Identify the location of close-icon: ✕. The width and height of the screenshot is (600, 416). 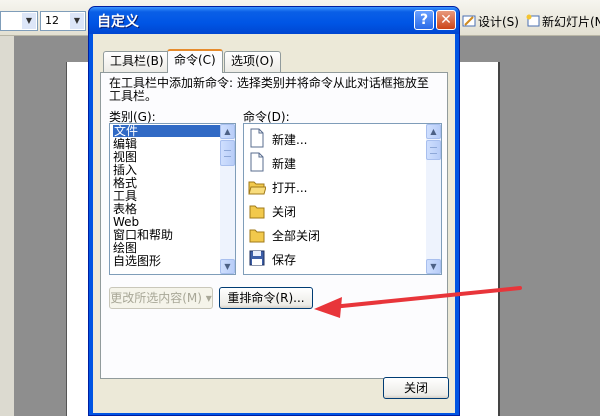
(446, 20).